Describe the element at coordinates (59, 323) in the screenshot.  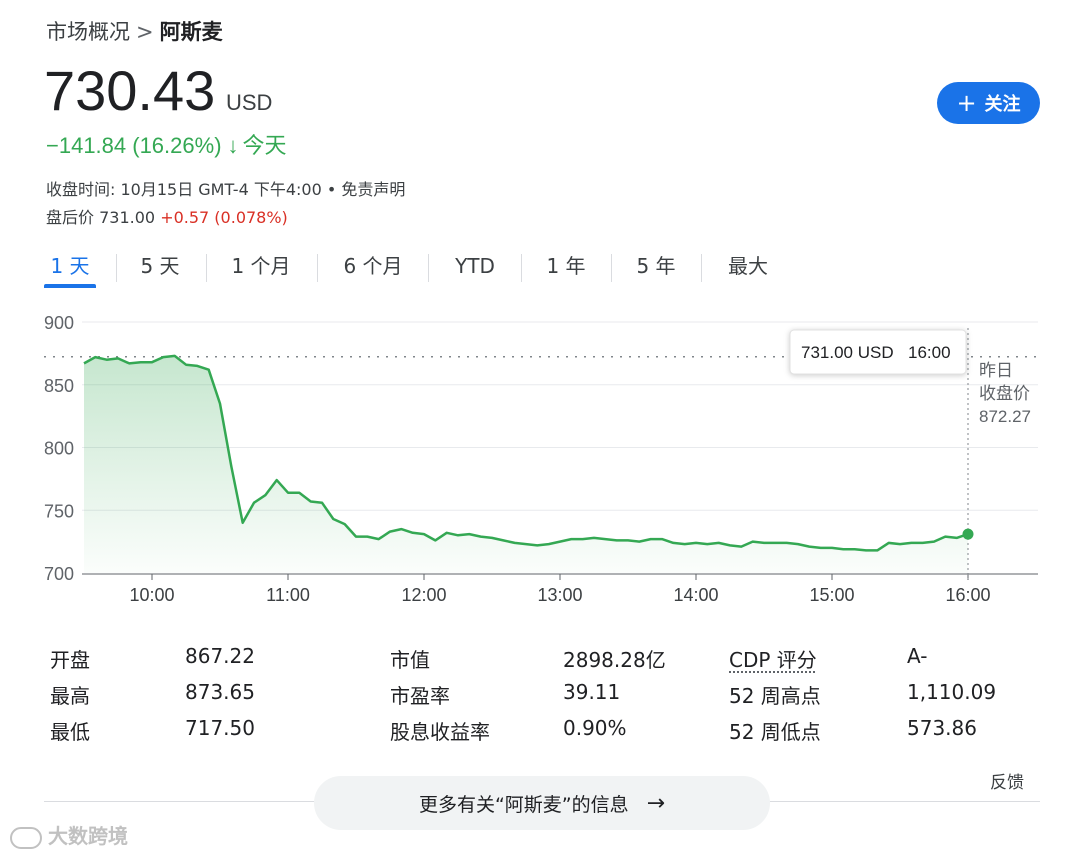
I see `y-tick-label: 900` at that location.